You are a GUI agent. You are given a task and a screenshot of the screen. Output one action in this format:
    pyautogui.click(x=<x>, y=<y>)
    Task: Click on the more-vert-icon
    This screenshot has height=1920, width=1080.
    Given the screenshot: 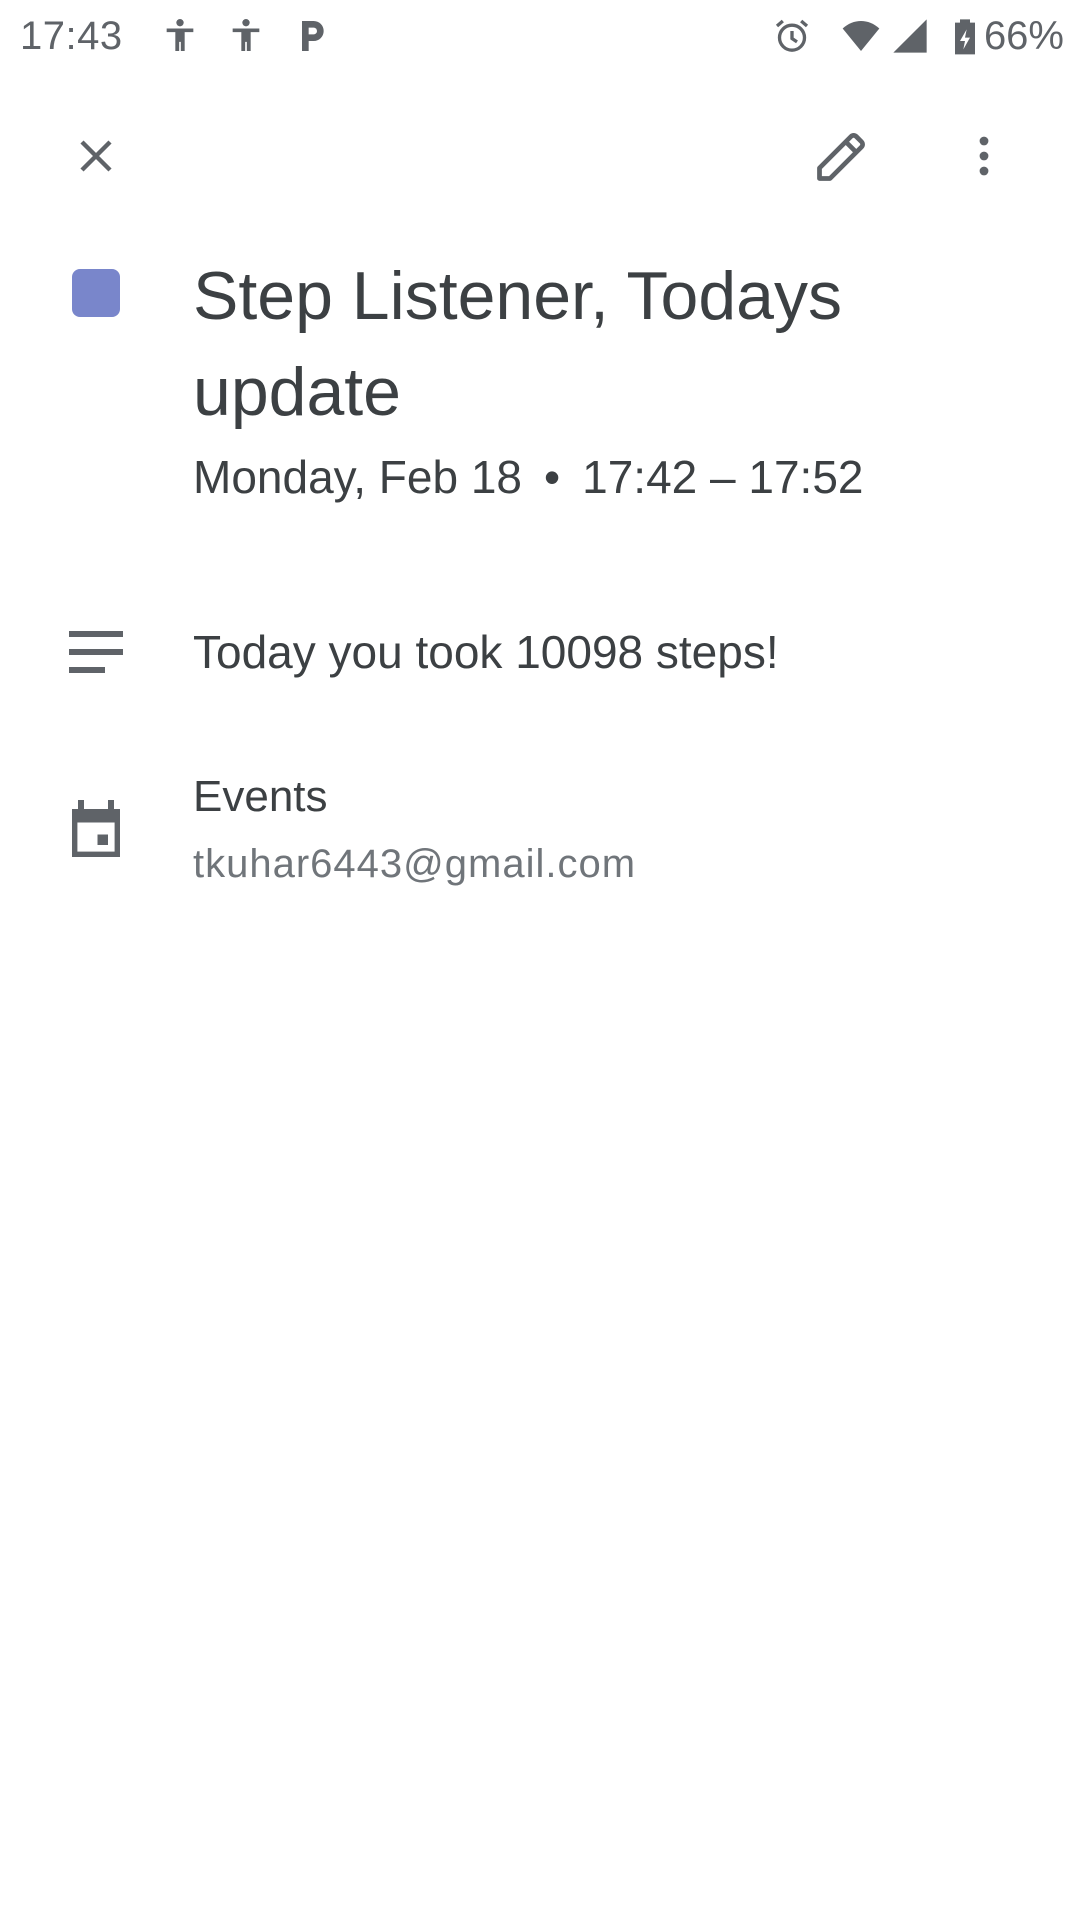 What is the action you would take?
    pyautogui.click(x=984, y=156)
    